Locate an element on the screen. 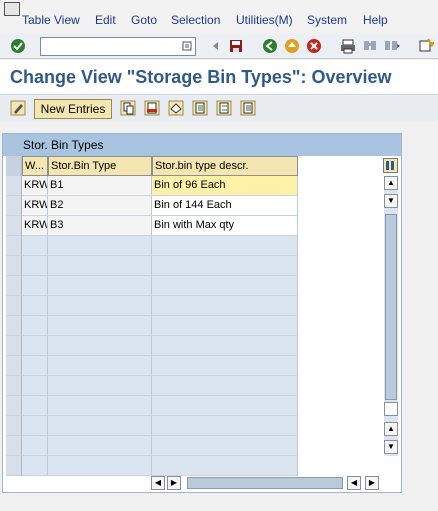  cell-description-input: Bin of 96 Each is located at coordinates (225, 186).